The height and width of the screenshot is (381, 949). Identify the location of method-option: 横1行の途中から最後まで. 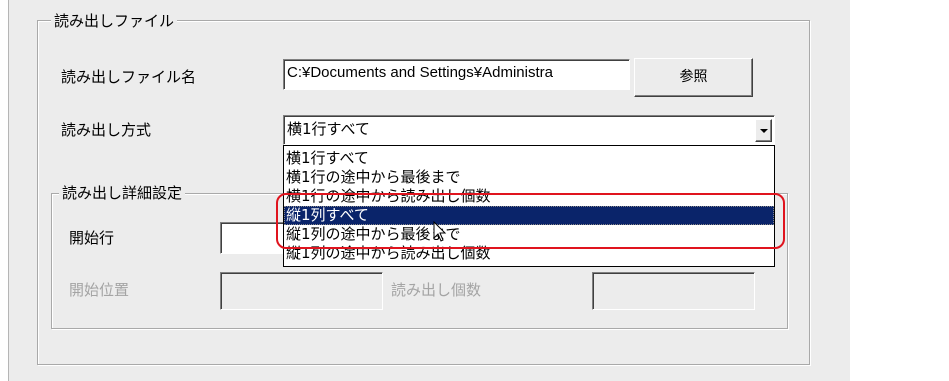
(529, 177).